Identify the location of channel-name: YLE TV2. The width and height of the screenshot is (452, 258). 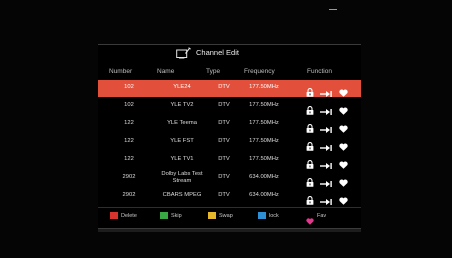
(182, 105).